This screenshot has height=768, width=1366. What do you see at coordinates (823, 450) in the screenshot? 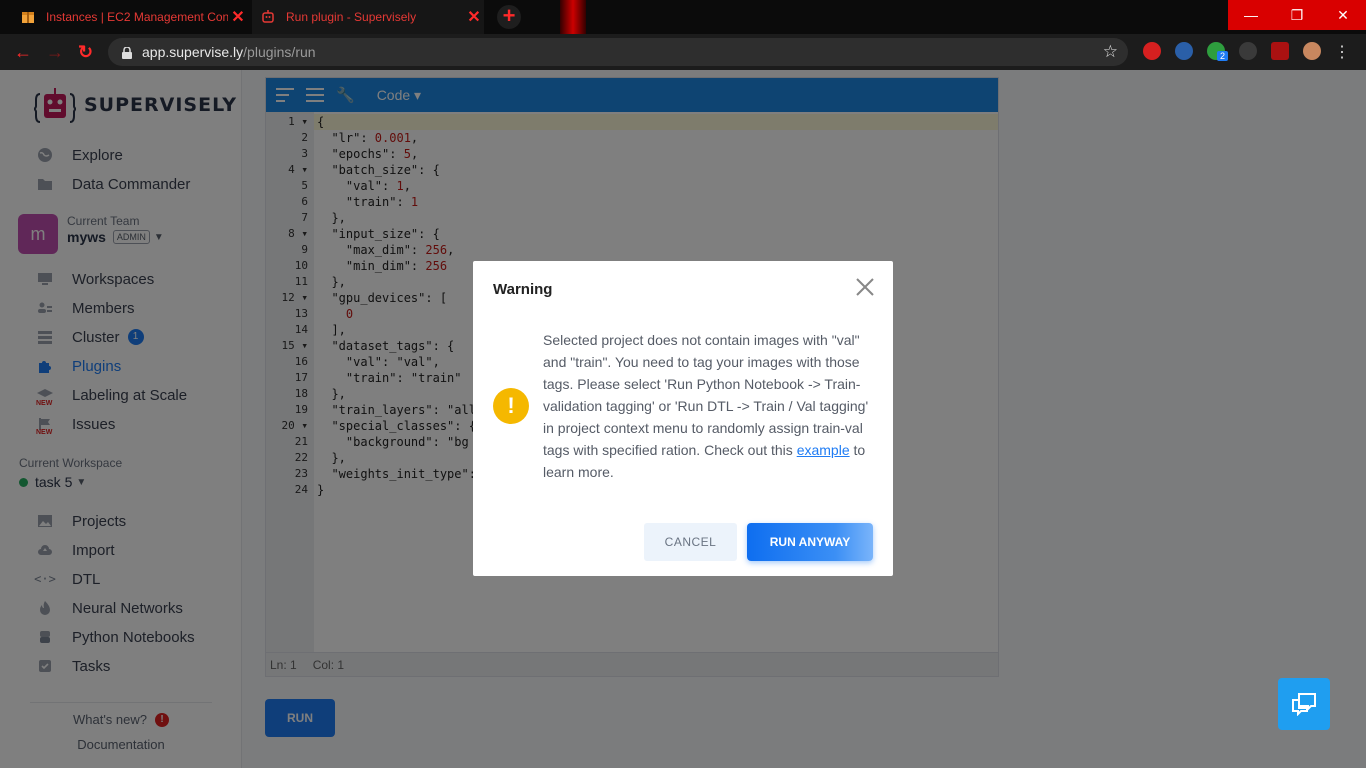
I see `example-link: example` at bounding box center [823, 450].